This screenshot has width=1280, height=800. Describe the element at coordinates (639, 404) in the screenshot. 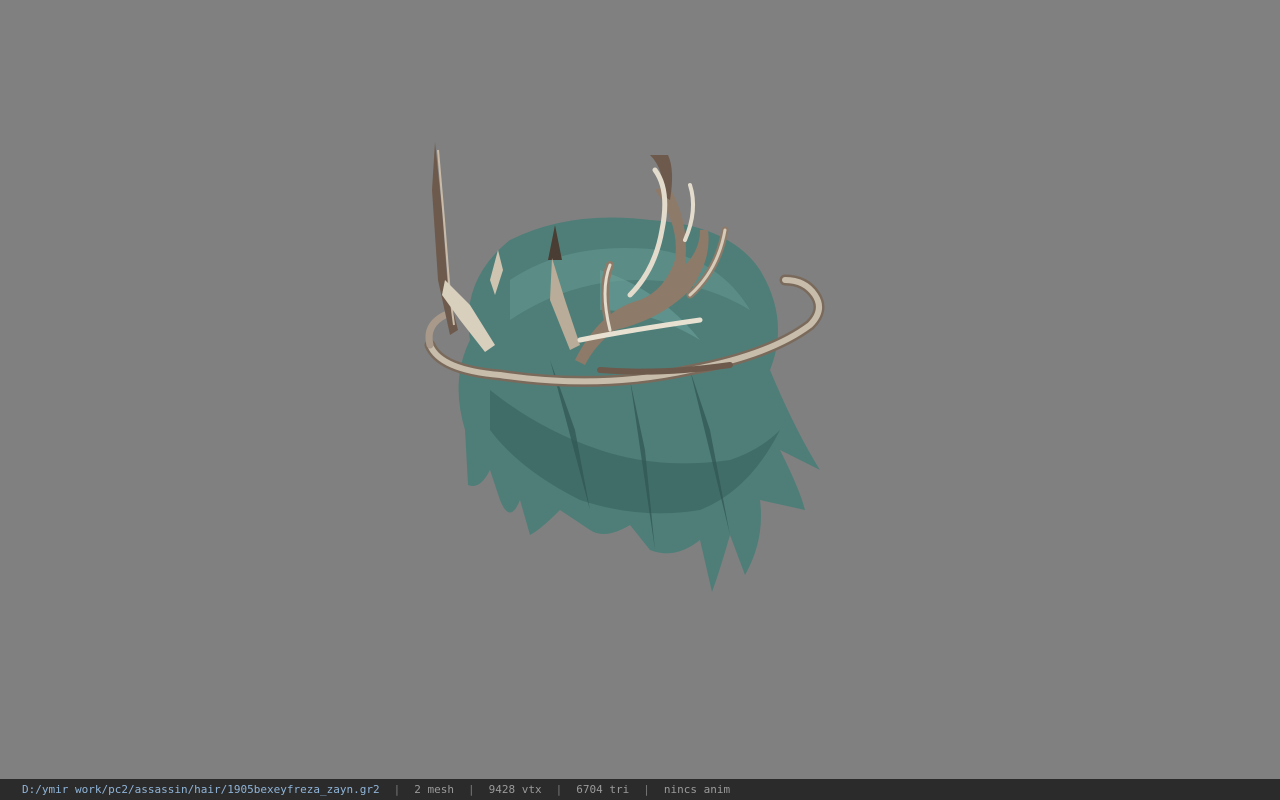

I see `hair-mesh` at that location.